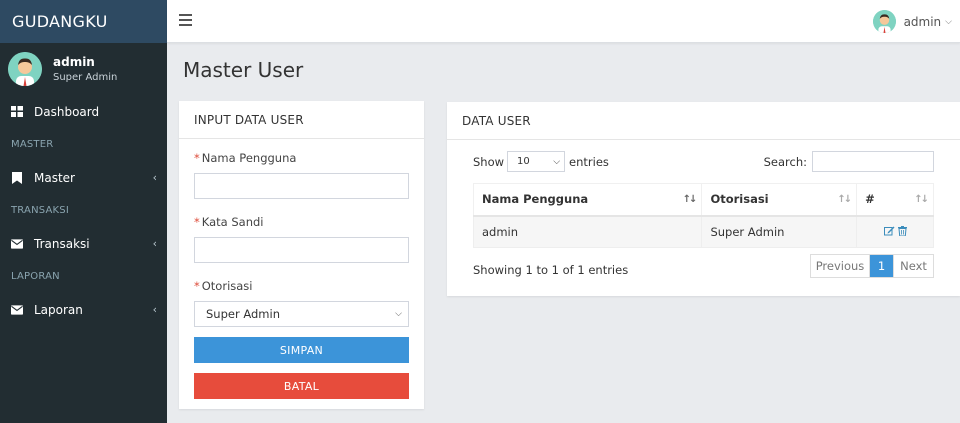  I want to click on role-select-value: Super Admin, so click(243, 314).